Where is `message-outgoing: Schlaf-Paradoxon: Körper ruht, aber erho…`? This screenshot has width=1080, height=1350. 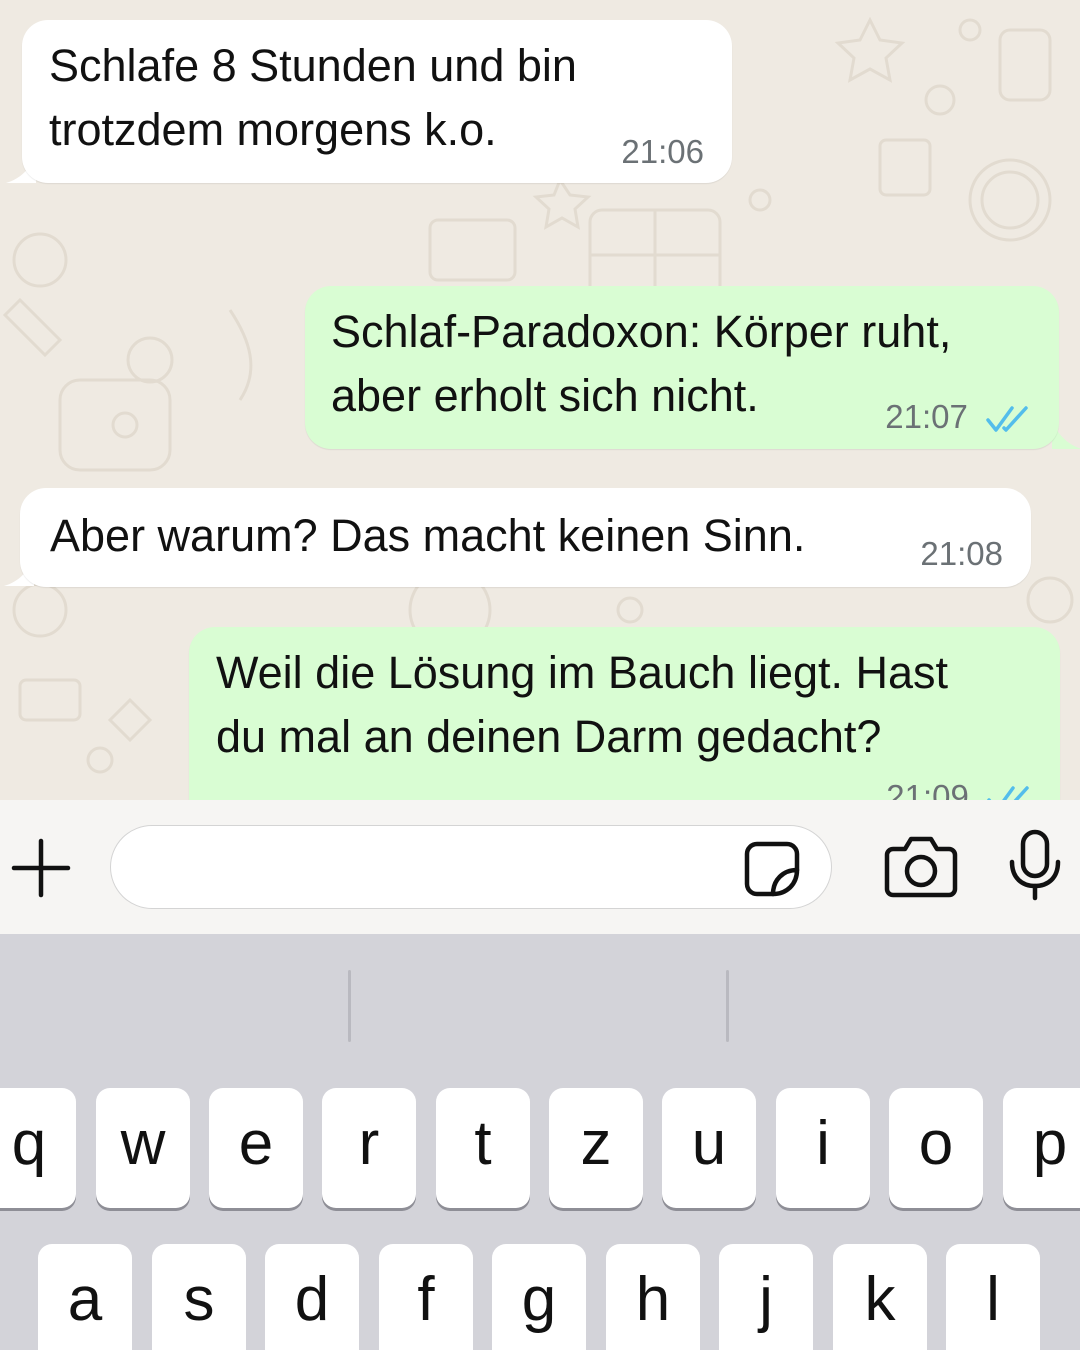 message-outgoing: Schlaf-Paradoxon: Körper ruht, aber erho… is located at coordinates (682, 367).